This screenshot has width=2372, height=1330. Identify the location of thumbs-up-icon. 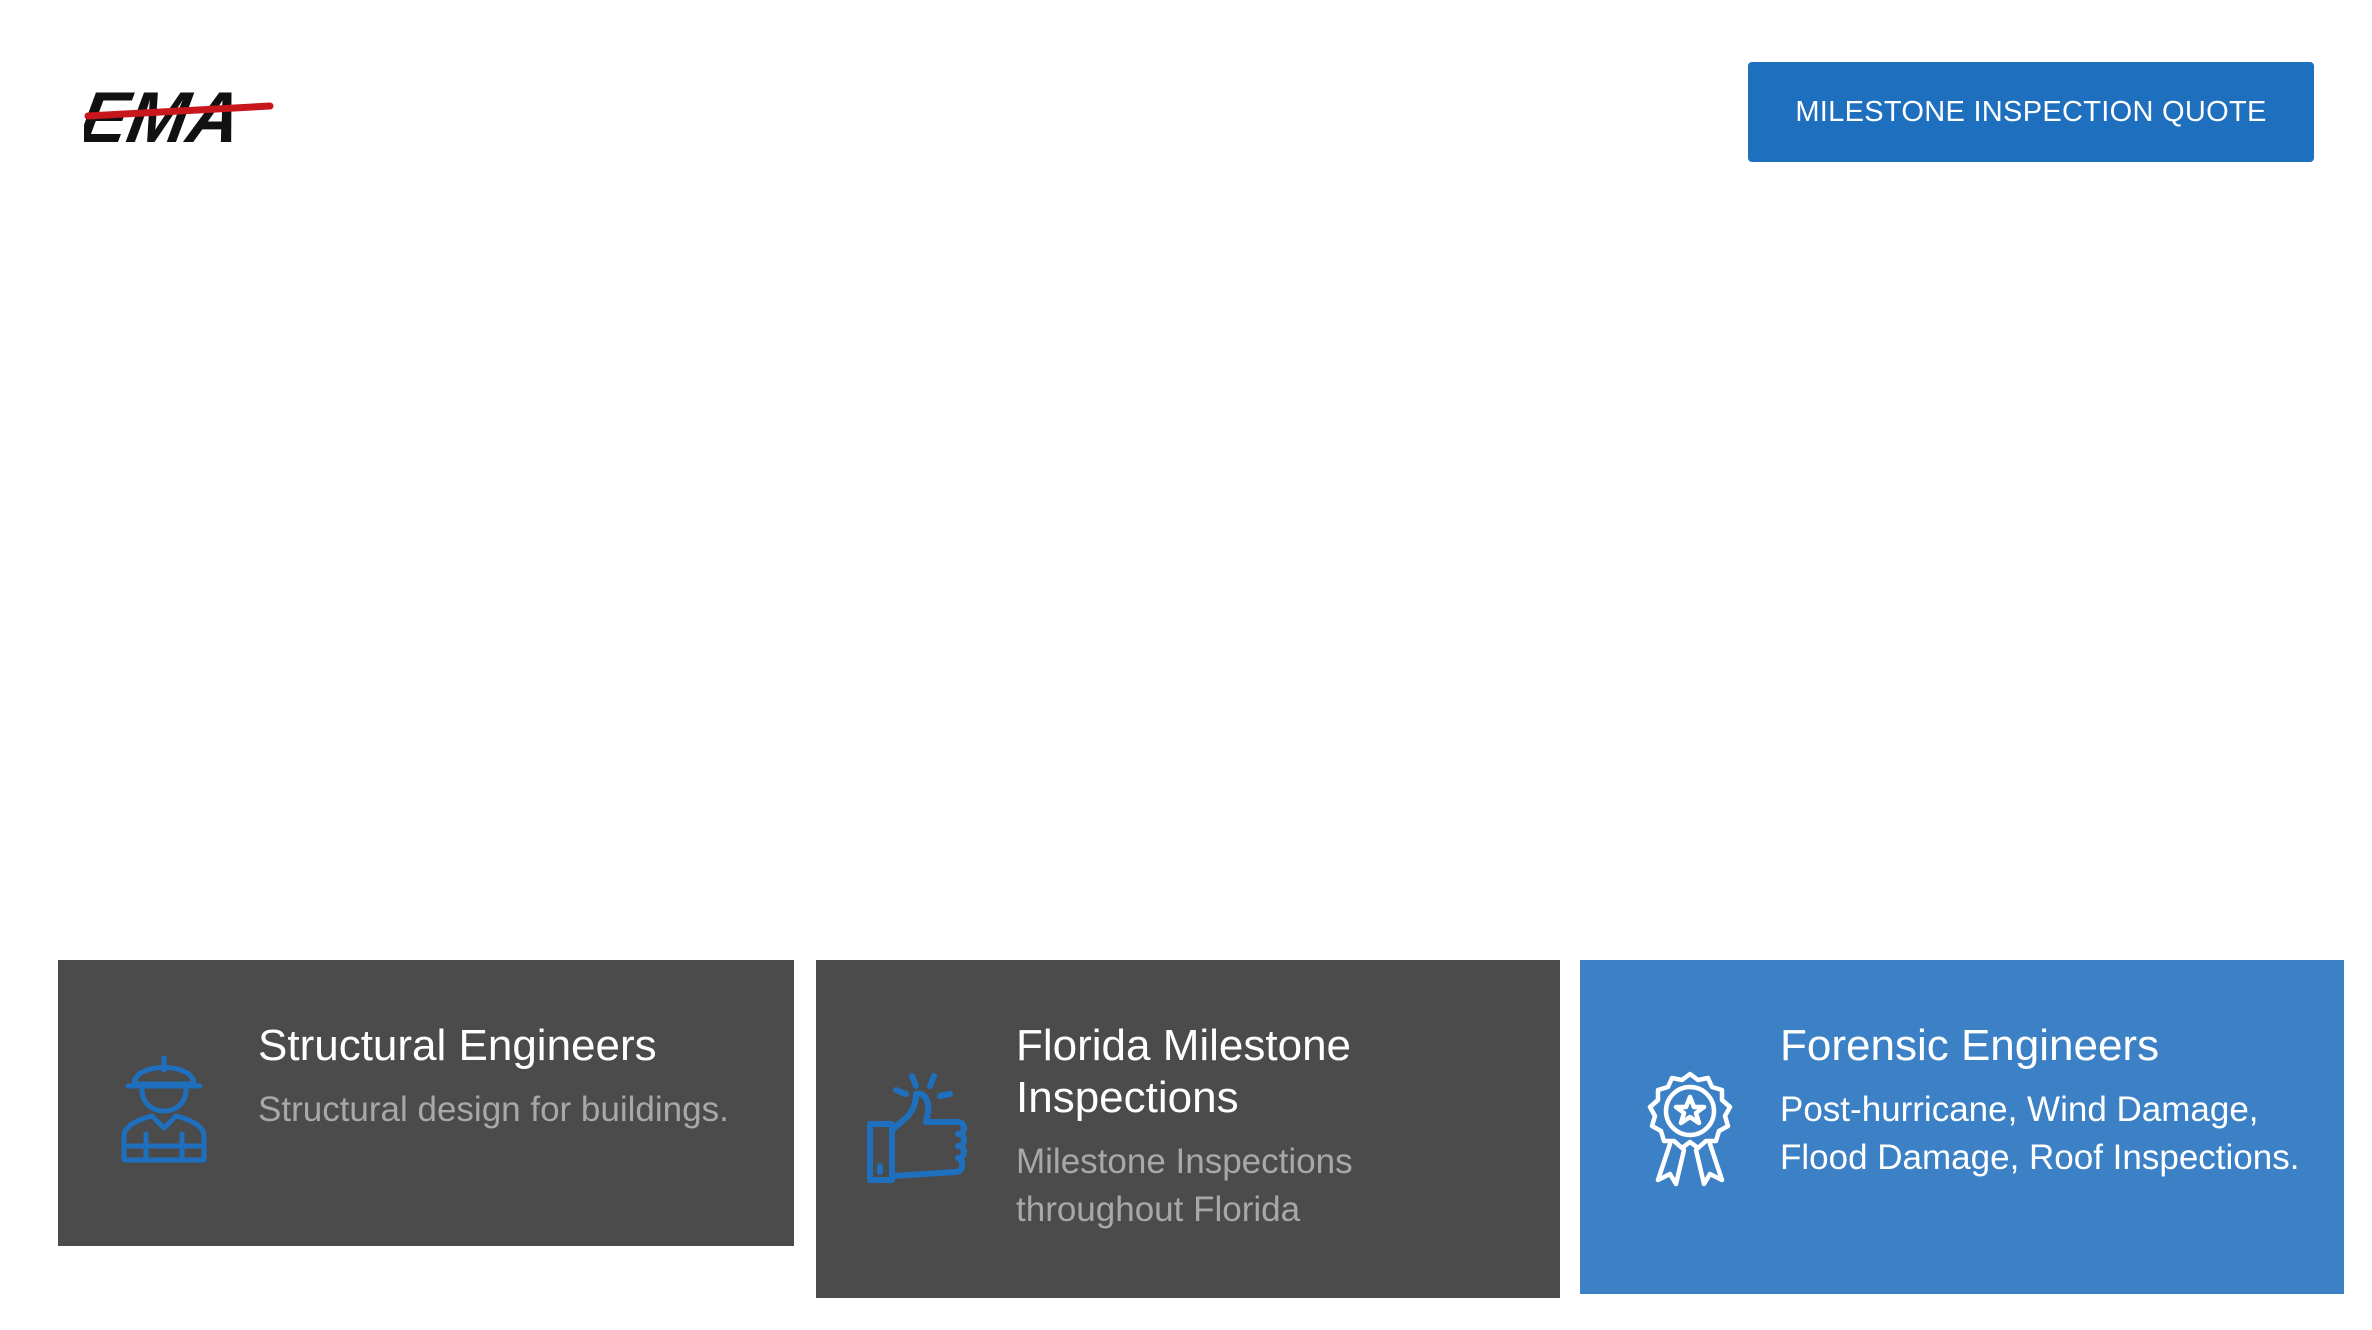
(916, 1132).